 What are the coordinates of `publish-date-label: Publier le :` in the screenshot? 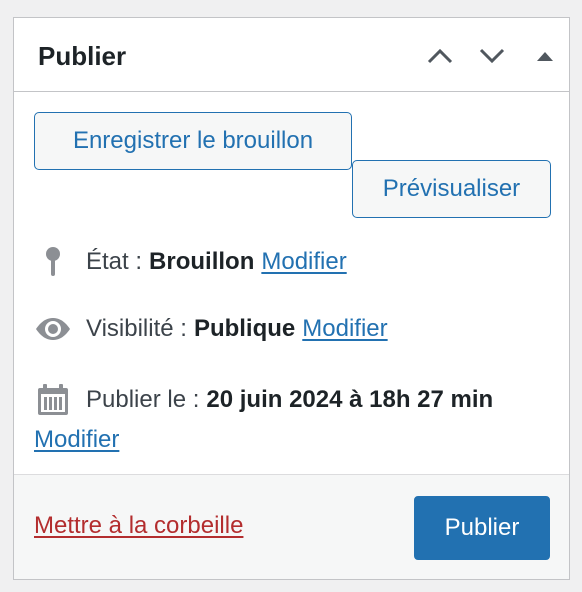 It's located at (143, 399).